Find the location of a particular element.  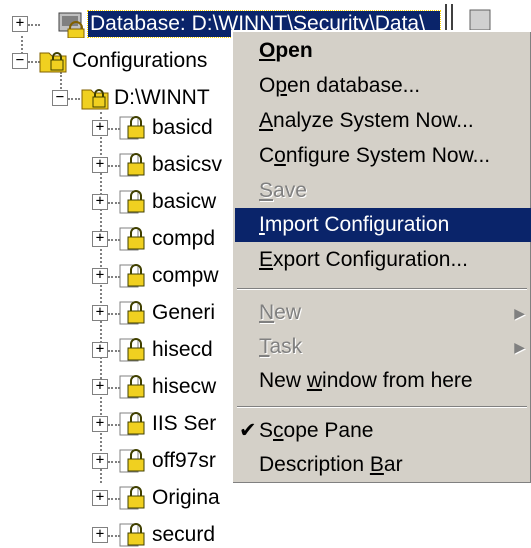

label-part: indow from here is located at coordinates (397, 380).